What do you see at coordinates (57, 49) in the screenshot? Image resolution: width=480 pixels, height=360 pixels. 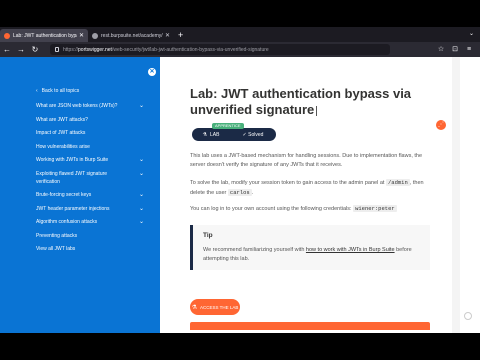 I see `lock-icon` at bounding box center [57, 49].